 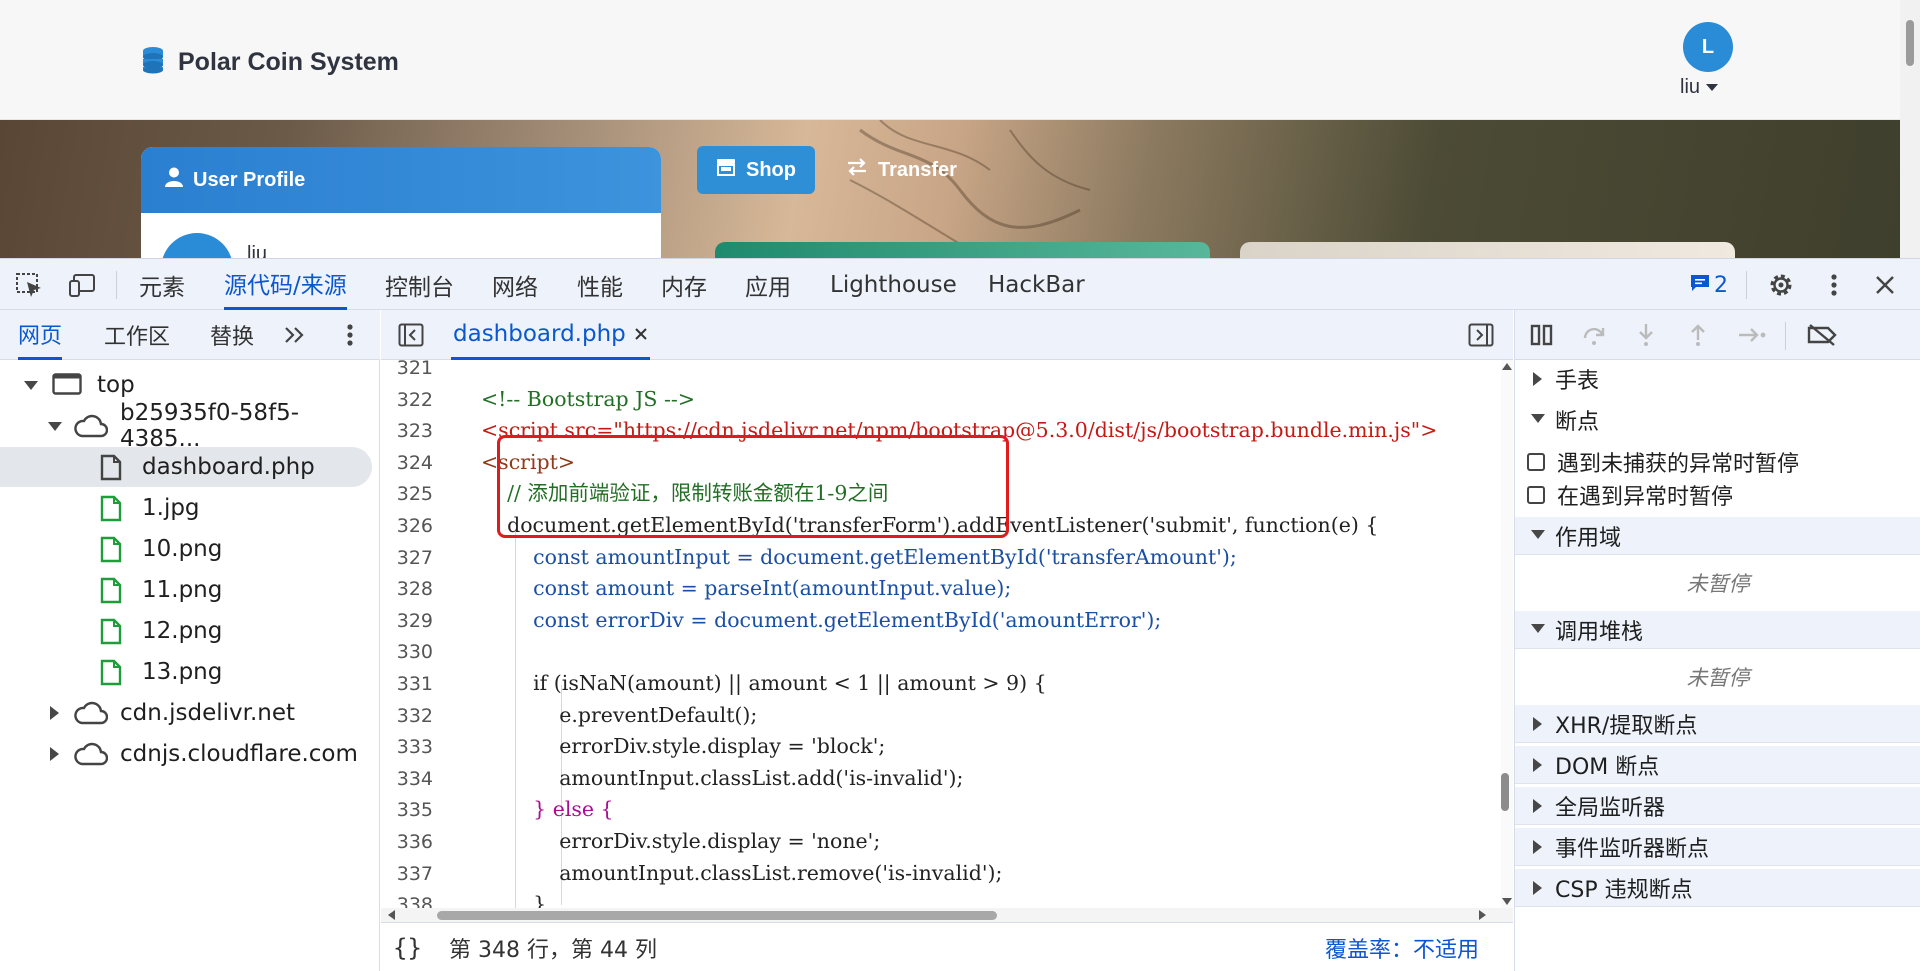 I want to click on tree-item-image: 1.jpg, so click(x=186, y=508).